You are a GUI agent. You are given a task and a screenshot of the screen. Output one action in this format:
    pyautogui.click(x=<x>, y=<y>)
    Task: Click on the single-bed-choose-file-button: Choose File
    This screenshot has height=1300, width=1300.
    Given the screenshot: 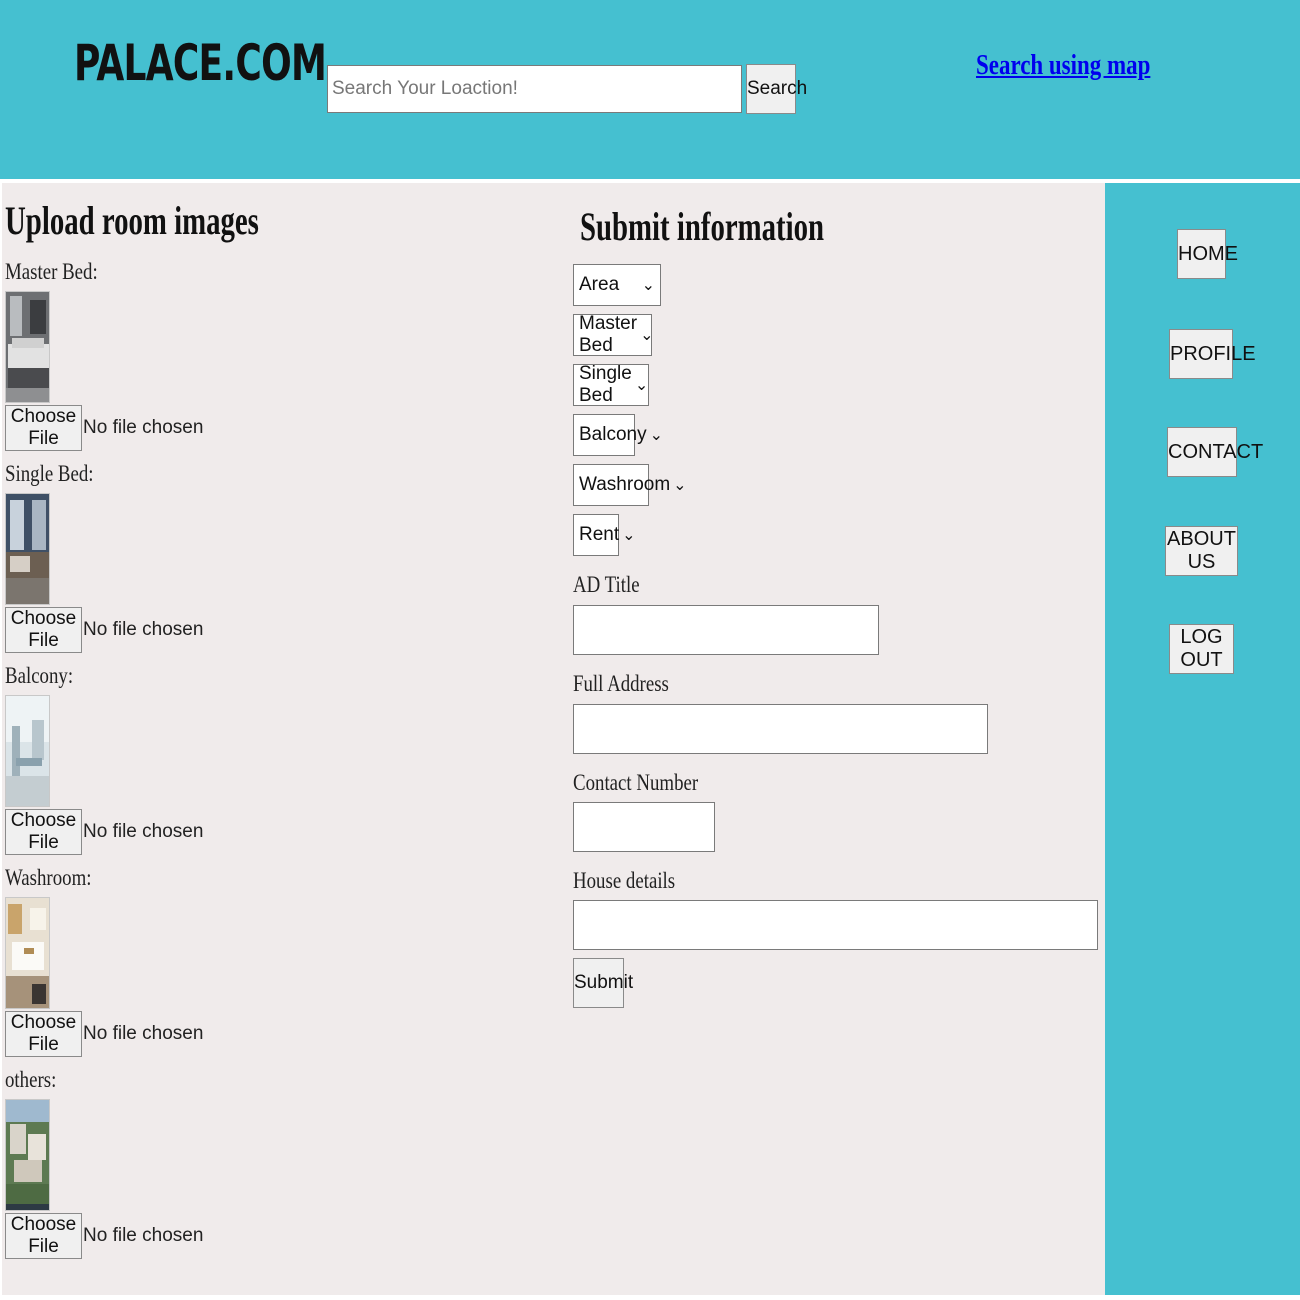 What is the action you would take?
    pyautogui.click(x=43, y=630)
    